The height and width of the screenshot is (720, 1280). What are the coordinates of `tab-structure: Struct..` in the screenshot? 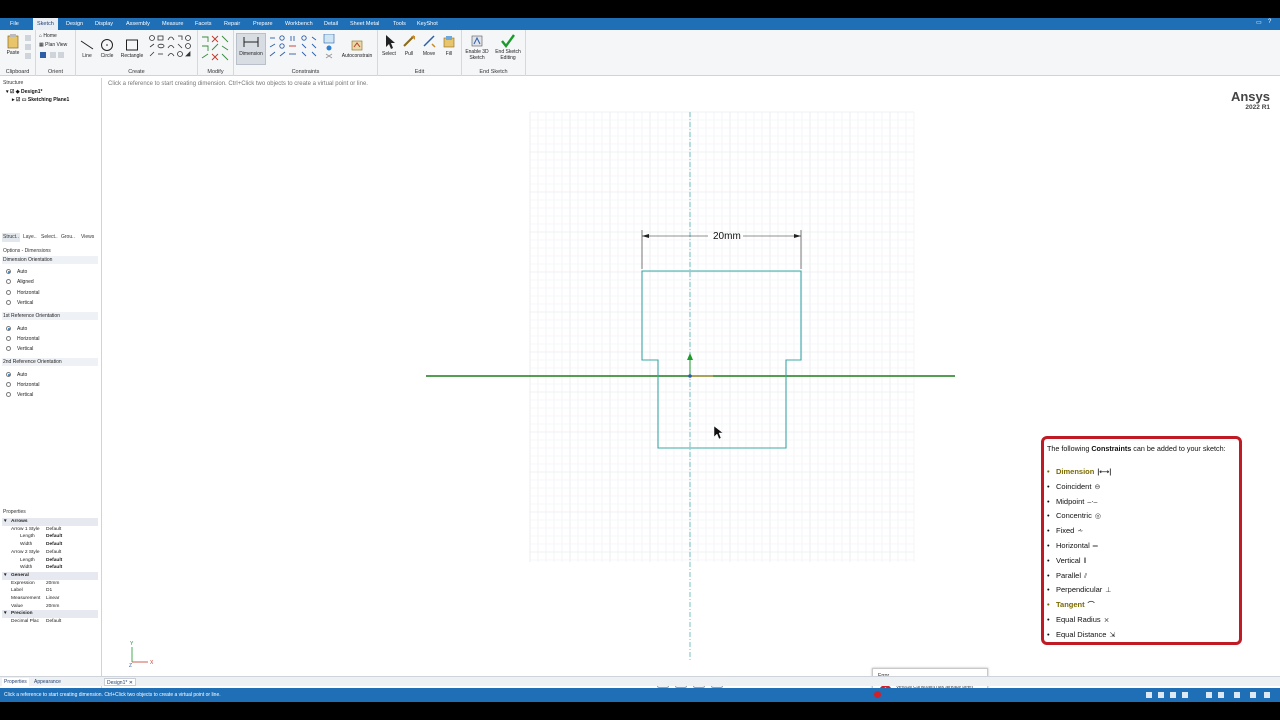 It's located at (11, 237).